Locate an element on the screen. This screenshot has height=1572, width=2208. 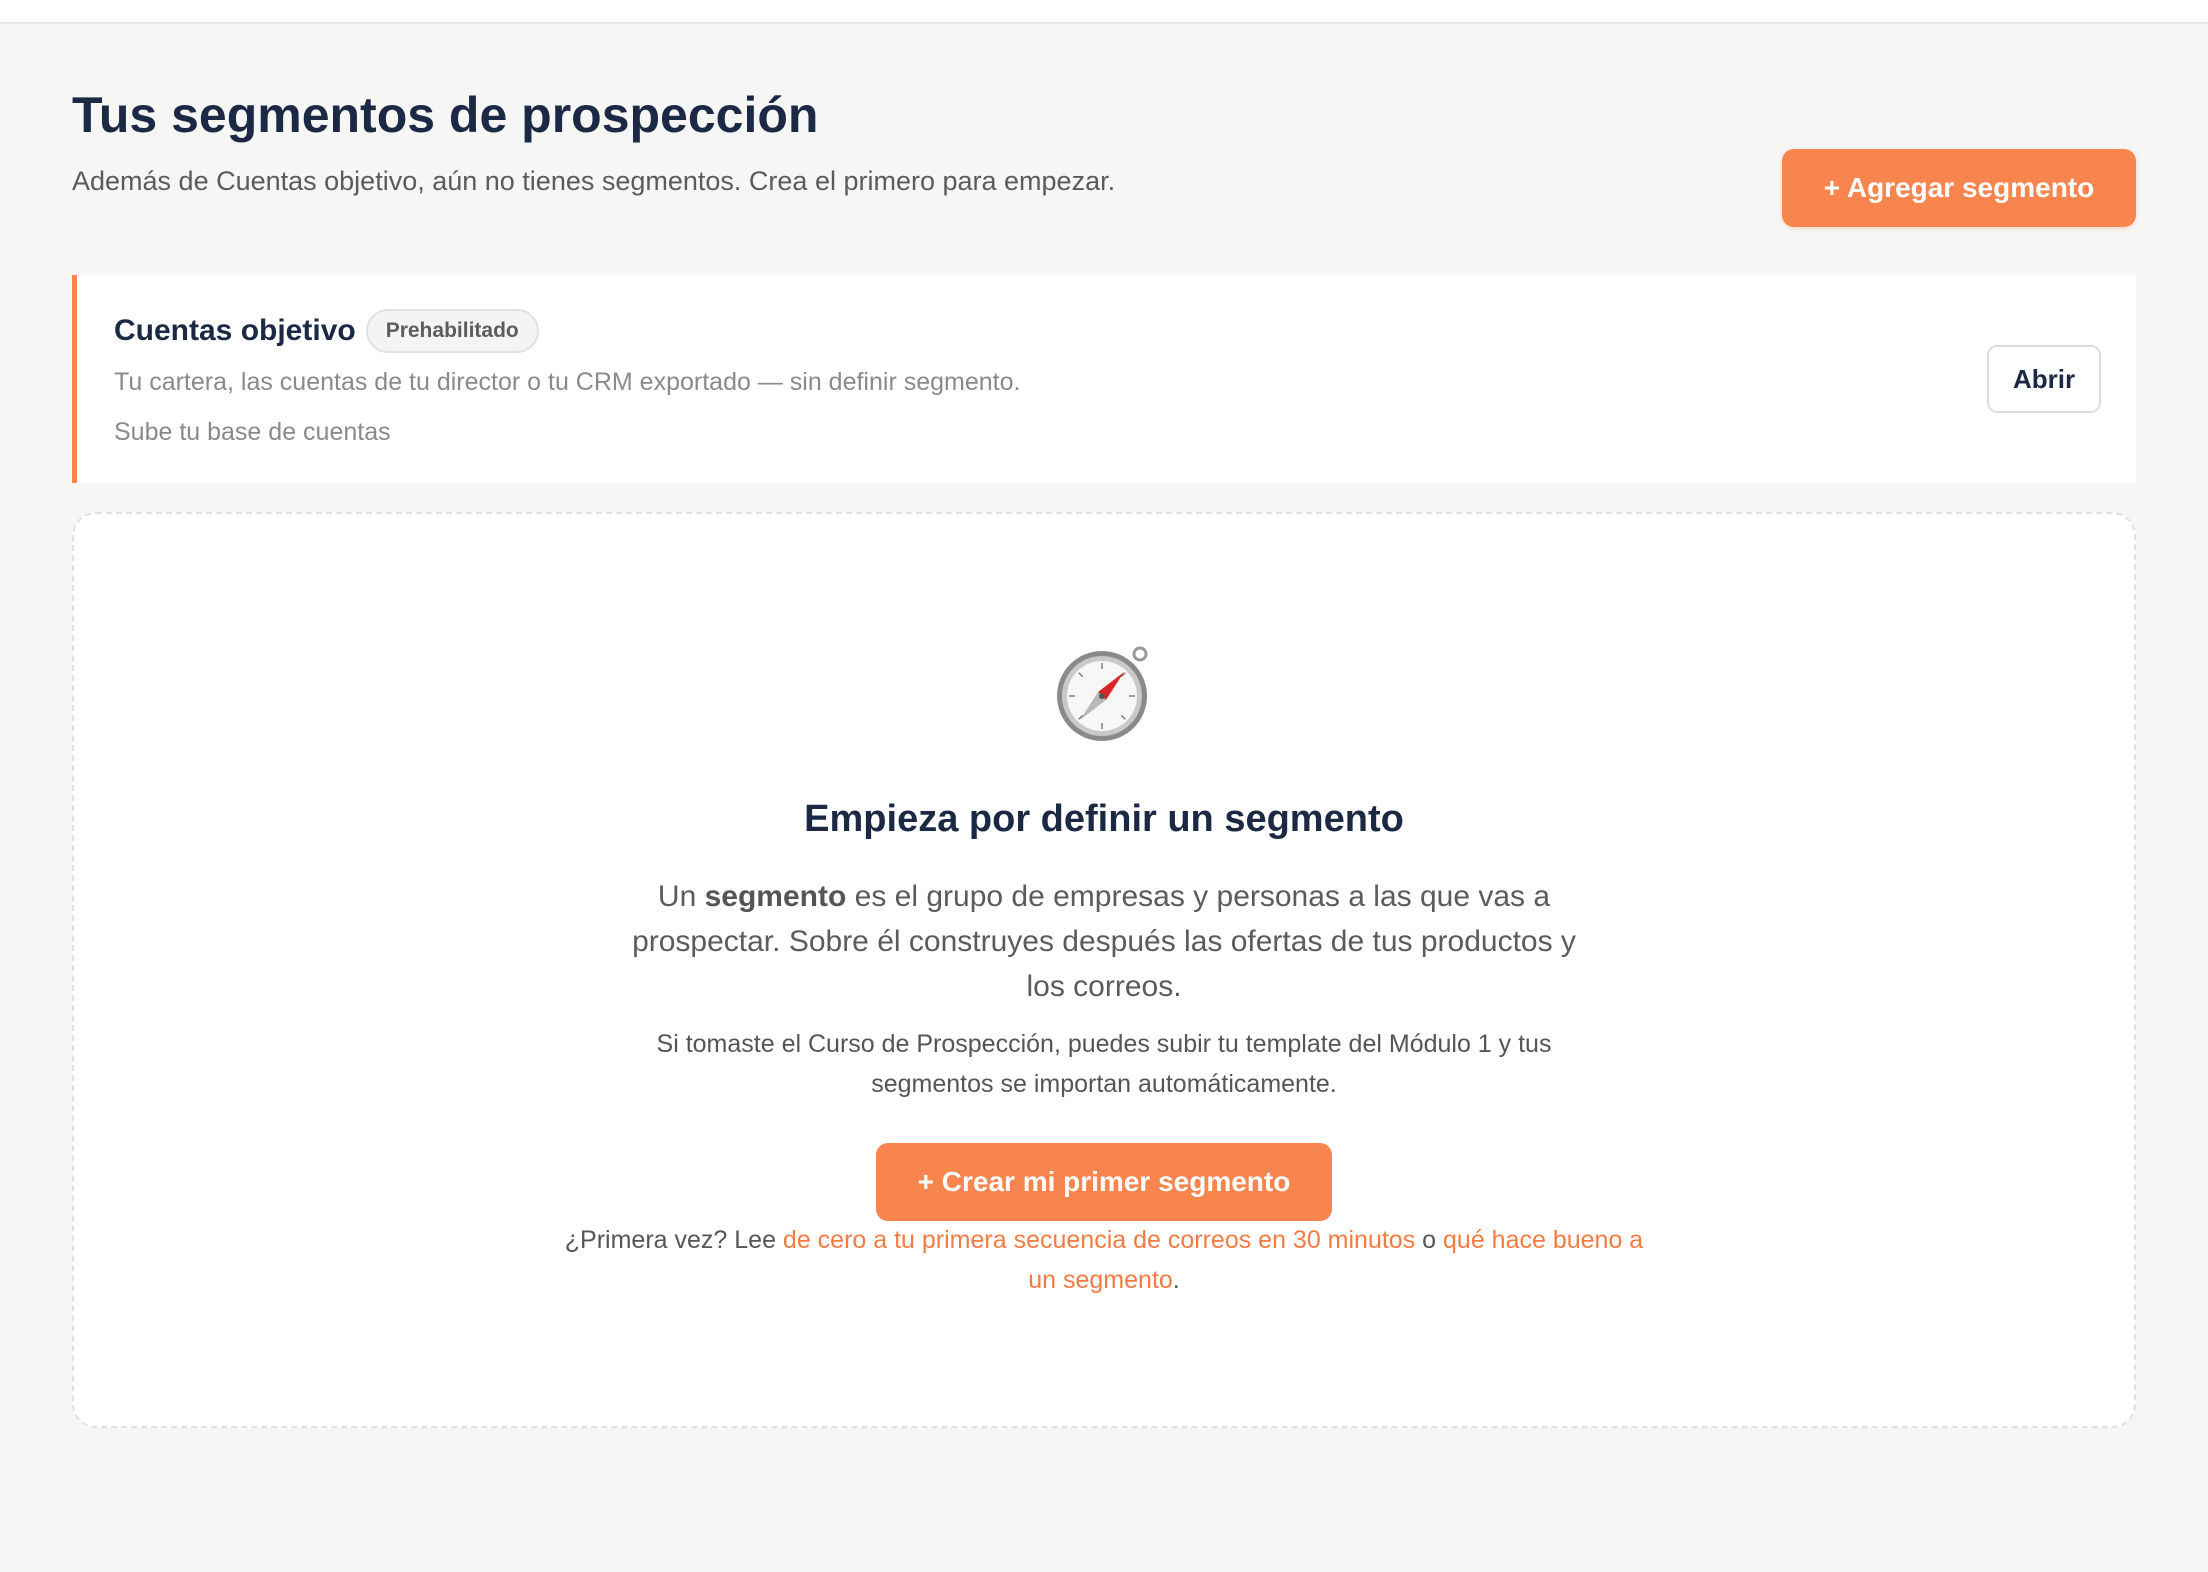
compass-icon is located at coordinates (1102, 693).